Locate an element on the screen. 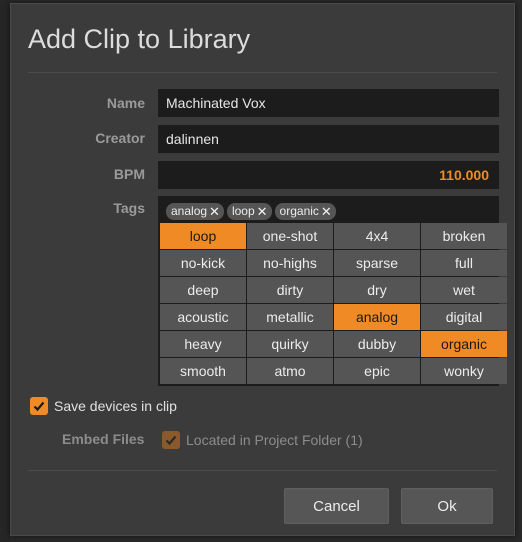 Image resolution: width=522 pixels, height=542 pixels. name-label: Name is located at coordinates (125, 103).